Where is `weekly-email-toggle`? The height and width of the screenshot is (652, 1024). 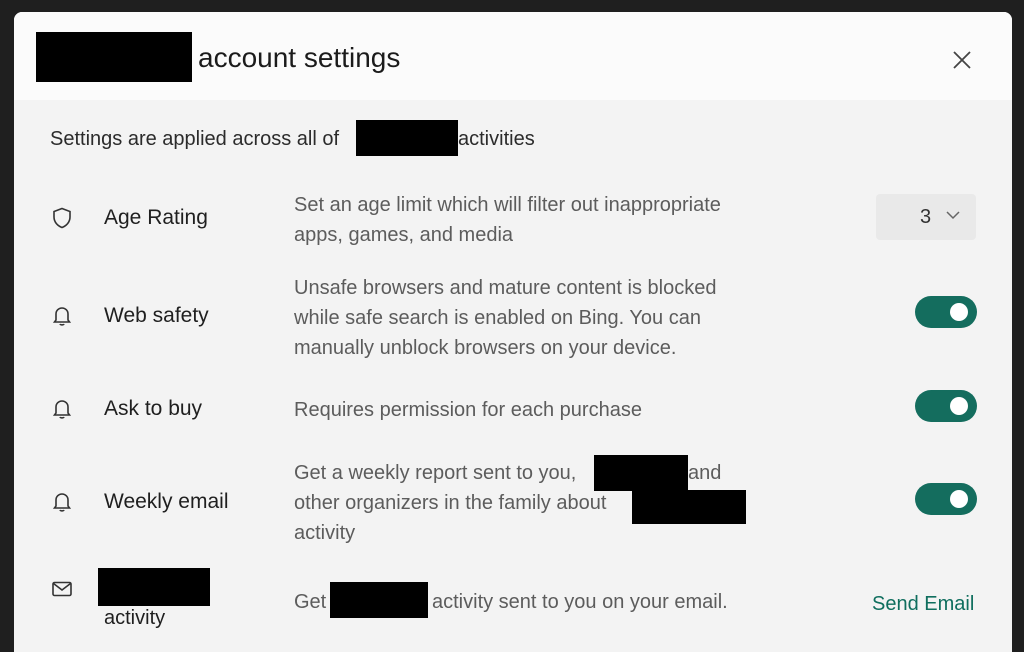
weekly-email-toggle is located at coordinates (946, 499).